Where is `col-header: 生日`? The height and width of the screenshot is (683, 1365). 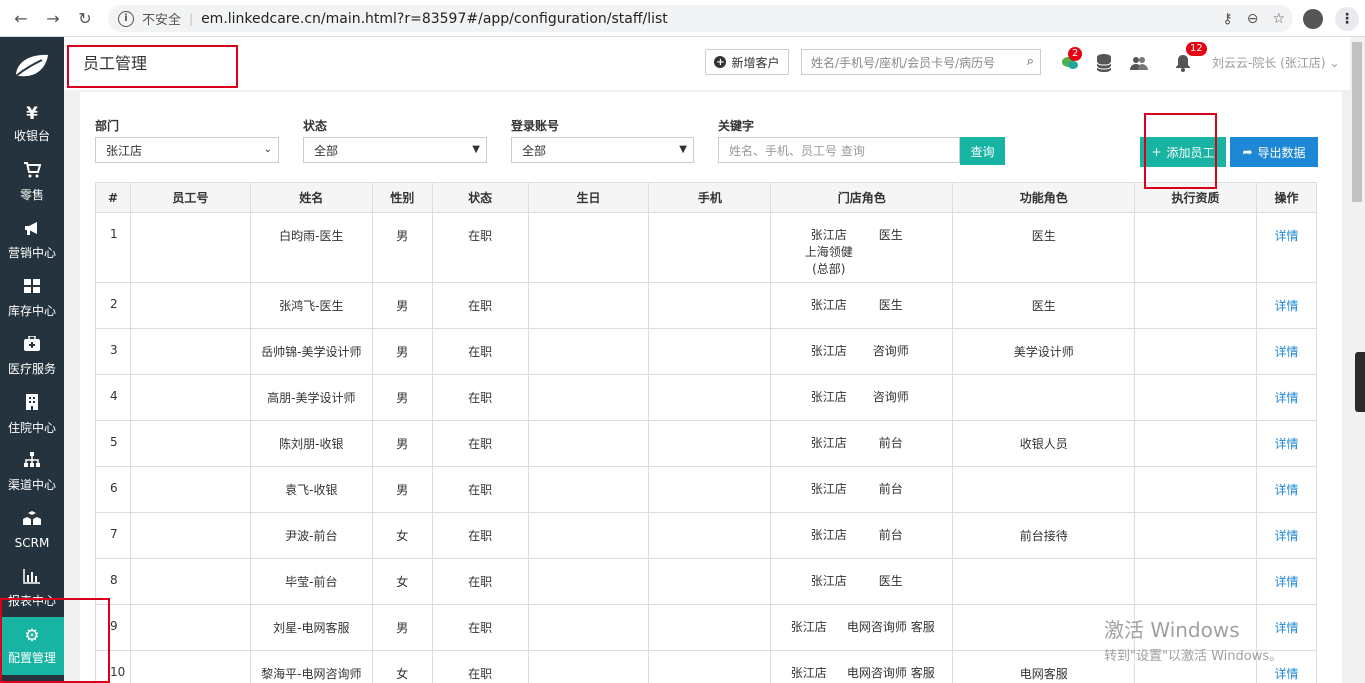 col-header: 生日 is located at coordinates (588, 197).